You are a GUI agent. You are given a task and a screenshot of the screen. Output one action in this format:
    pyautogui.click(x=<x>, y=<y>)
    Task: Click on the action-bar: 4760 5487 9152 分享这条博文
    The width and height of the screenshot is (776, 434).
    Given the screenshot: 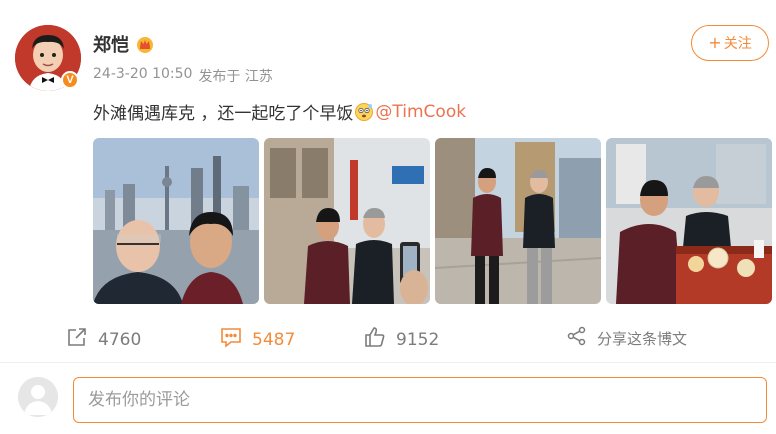 What is the action you would take?
    pyautogui.click(x=388, y=338)
    